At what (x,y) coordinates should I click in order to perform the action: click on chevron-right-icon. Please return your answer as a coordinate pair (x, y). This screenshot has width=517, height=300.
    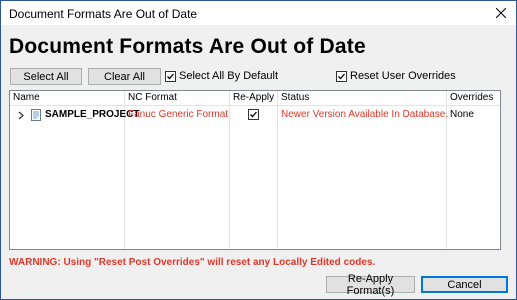
    Looking at the image, I should click on (21, 115).